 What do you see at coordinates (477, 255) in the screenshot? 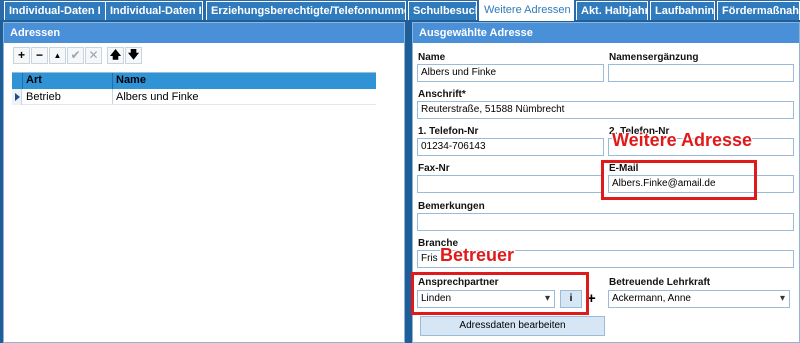
I see `annotation-betreuer: Betreuer` at bounding box center [477, 255].